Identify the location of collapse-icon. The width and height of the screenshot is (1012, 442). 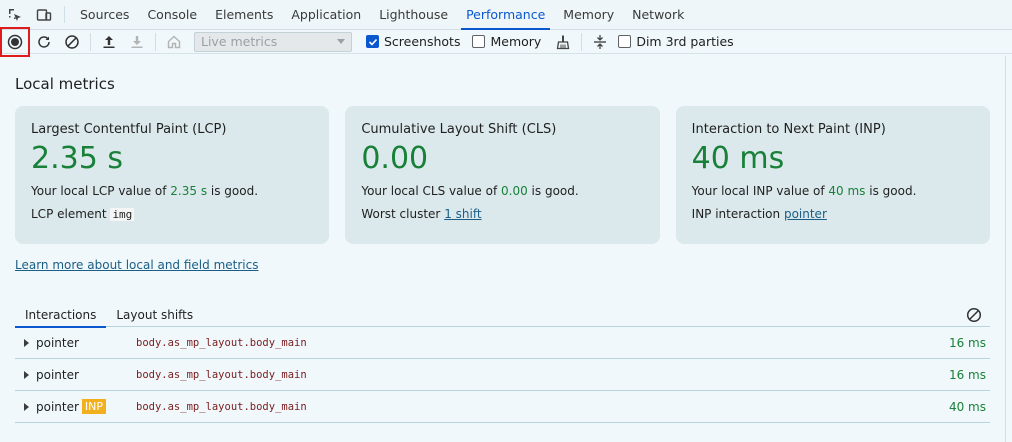
(600, 41).